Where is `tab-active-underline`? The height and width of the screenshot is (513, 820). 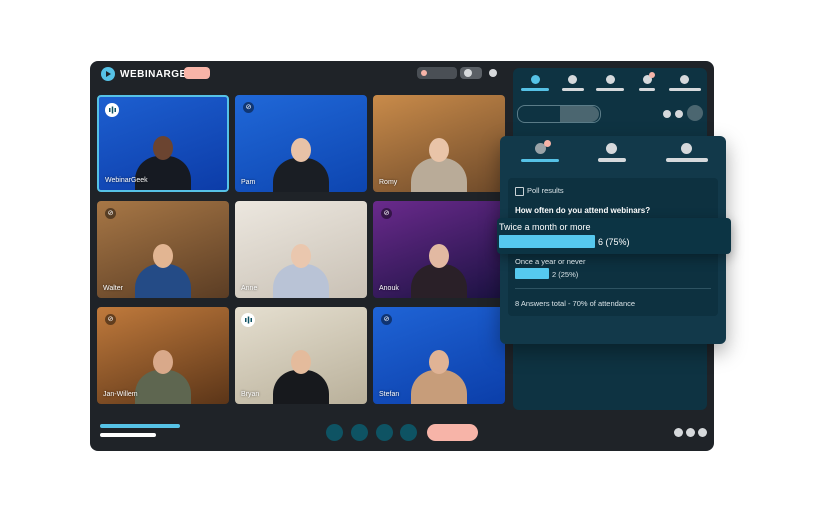
tab-active-underline is located at coordinates (535, 89).